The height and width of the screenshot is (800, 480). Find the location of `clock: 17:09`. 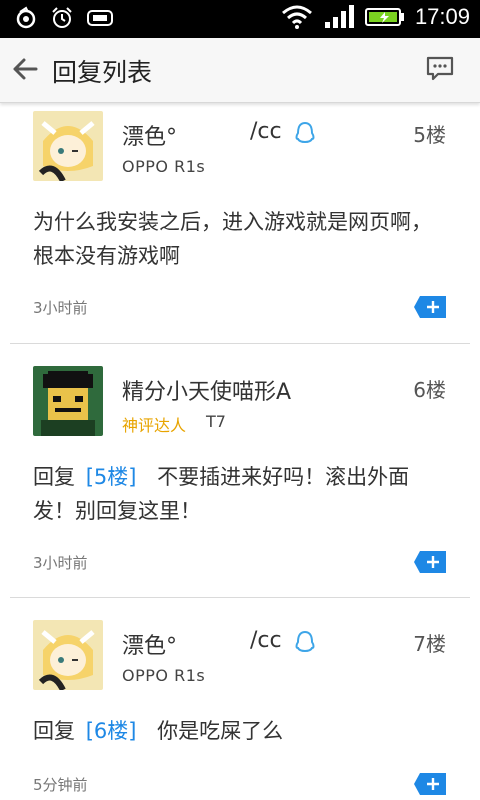

clock: 17:09 is located at coordinates (442, 16).